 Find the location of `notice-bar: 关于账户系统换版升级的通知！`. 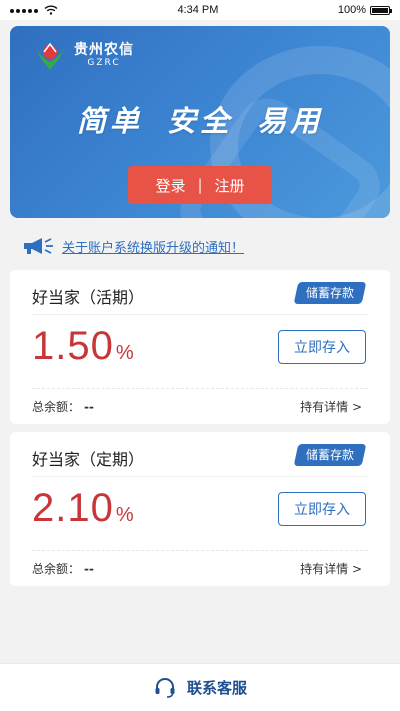

notice-bar: 关于账户系统换版升级的通知！ is located at coordinates (133, 246).